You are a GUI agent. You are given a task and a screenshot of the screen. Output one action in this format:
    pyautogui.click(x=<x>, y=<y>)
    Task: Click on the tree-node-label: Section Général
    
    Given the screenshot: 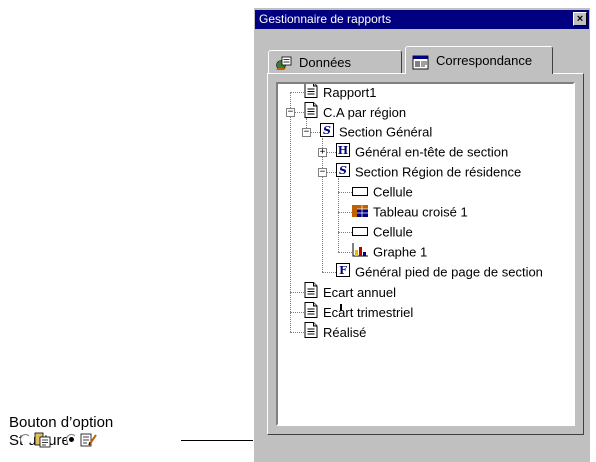 What is the action you would take?
    pyautogui.click(x=386, y=132)
    